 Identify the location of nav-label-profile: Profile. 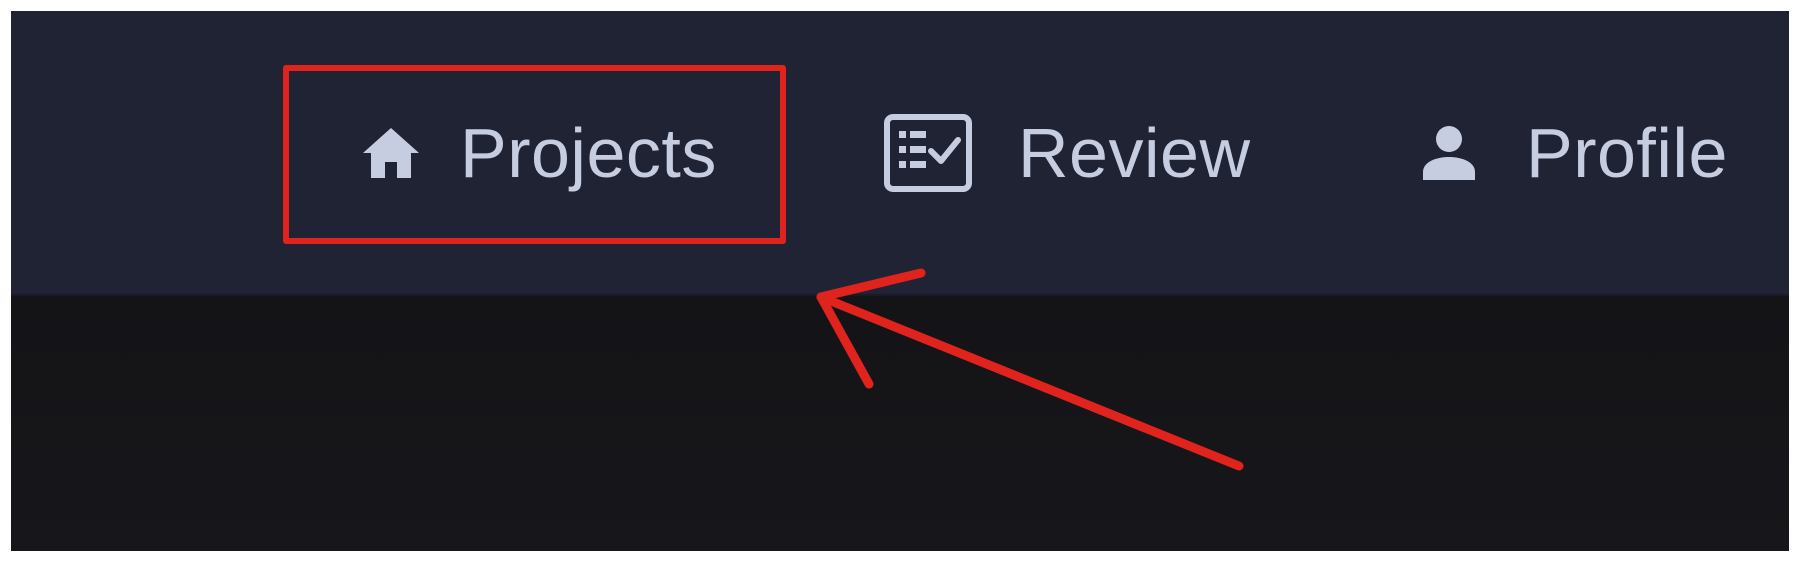
(1627, 152).